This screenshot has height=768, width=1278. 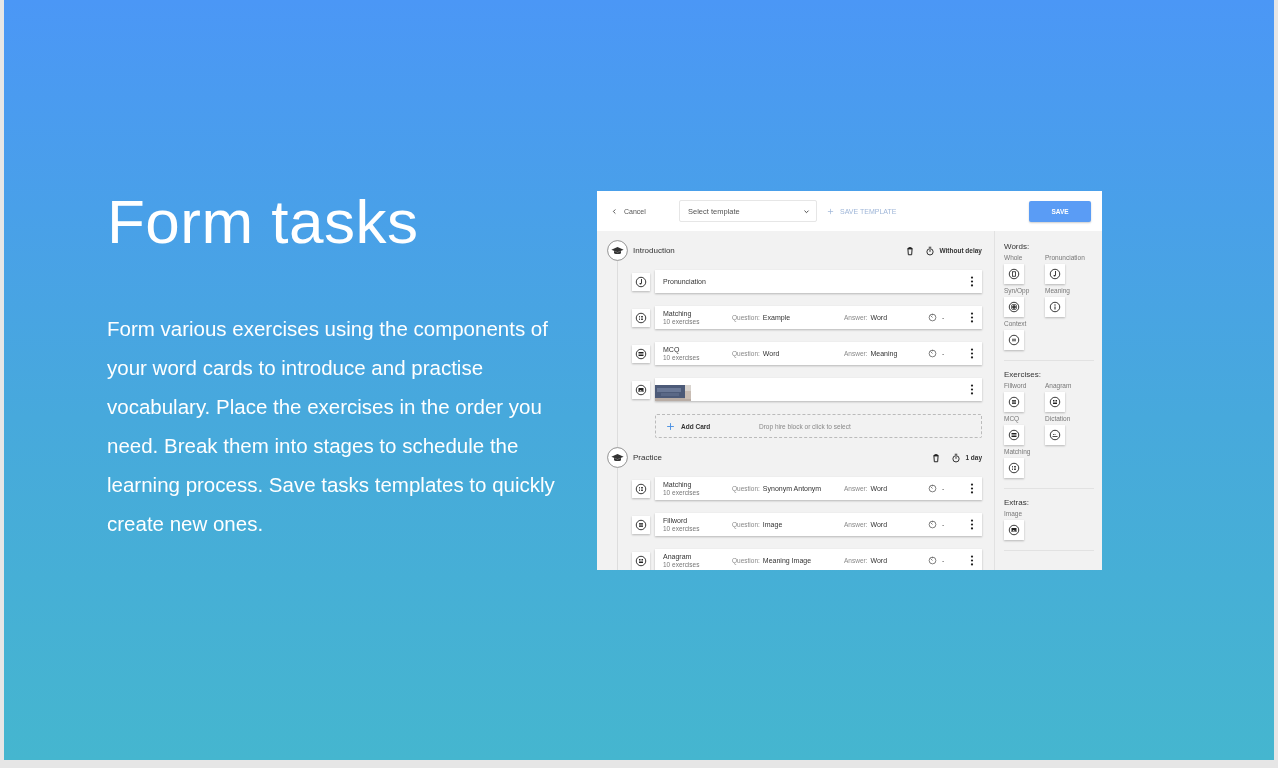 I want to click on note-icon, so click(x=1055, y=274).